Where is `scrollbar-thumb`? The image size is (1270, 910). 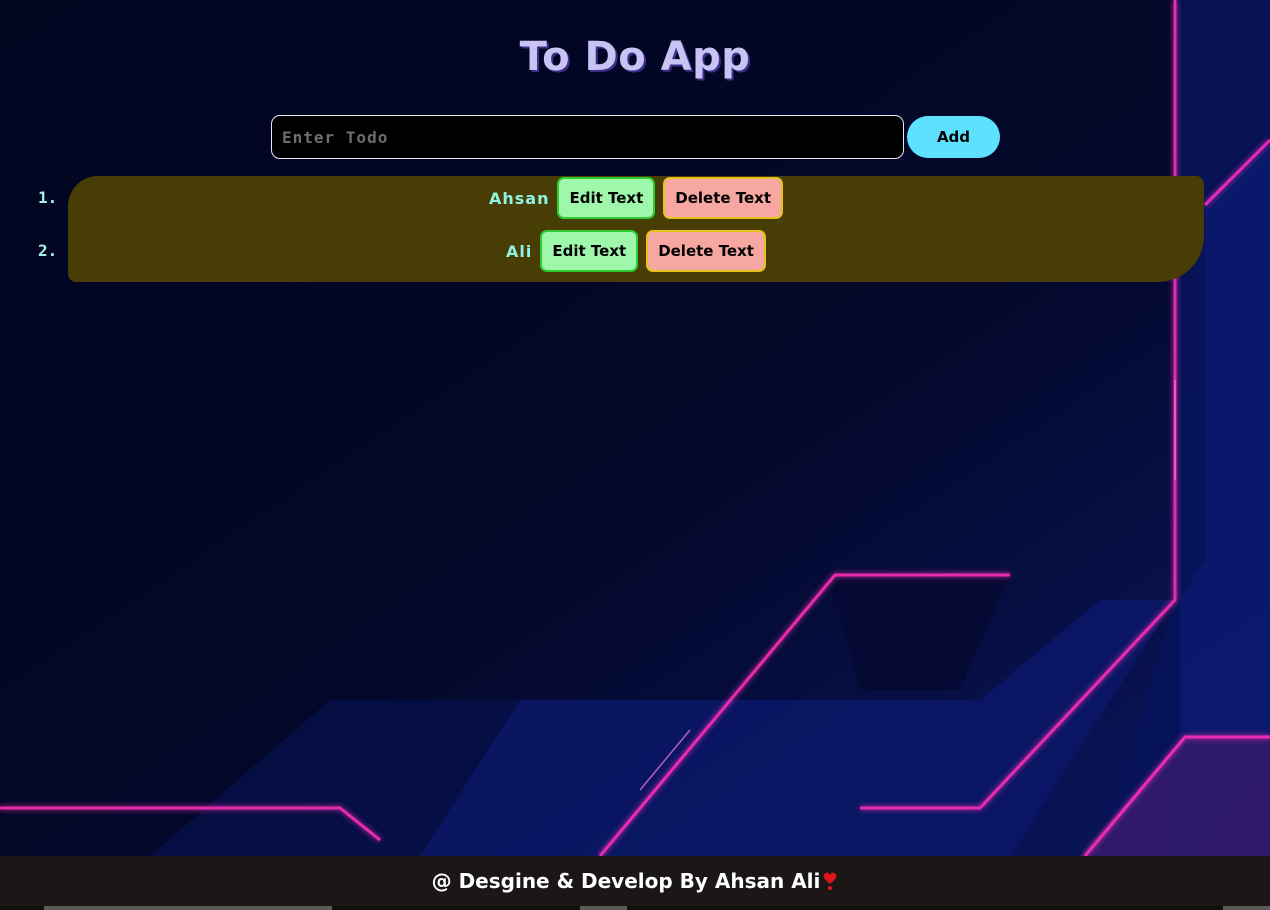
scrollbar-thumb is located at coordinates (188, 908).